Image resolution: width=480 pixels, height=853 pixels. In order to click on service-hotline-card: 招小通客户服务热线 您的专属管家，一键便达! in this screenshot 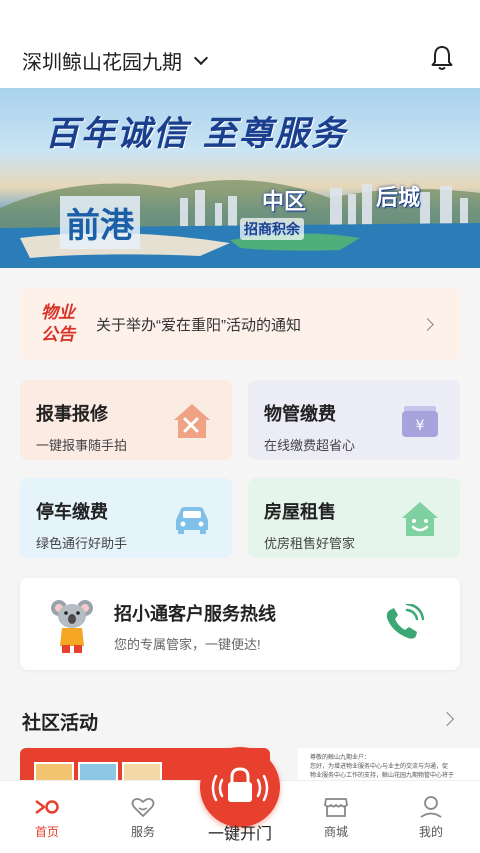, I will do `click(240, 624)`.